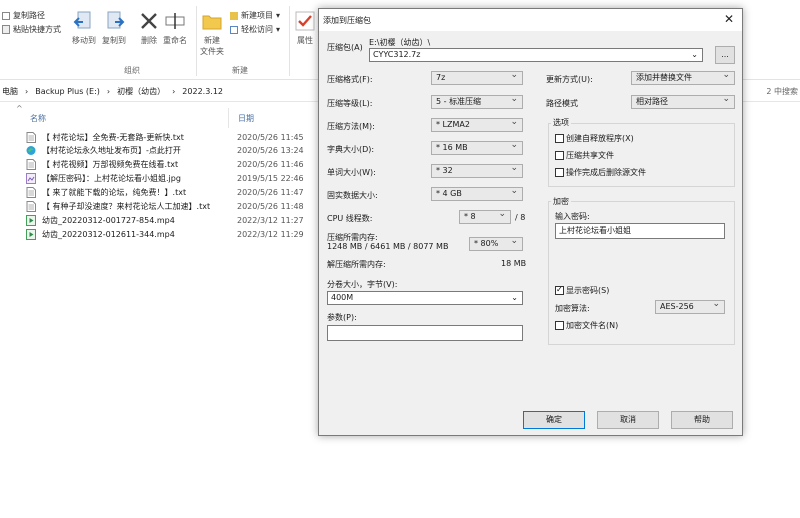 Image resolution: width=800 pixels, height=518 pixels. I want to click on archive-name-combobox: CYYC312.7z ⌄, so click(536, 55).